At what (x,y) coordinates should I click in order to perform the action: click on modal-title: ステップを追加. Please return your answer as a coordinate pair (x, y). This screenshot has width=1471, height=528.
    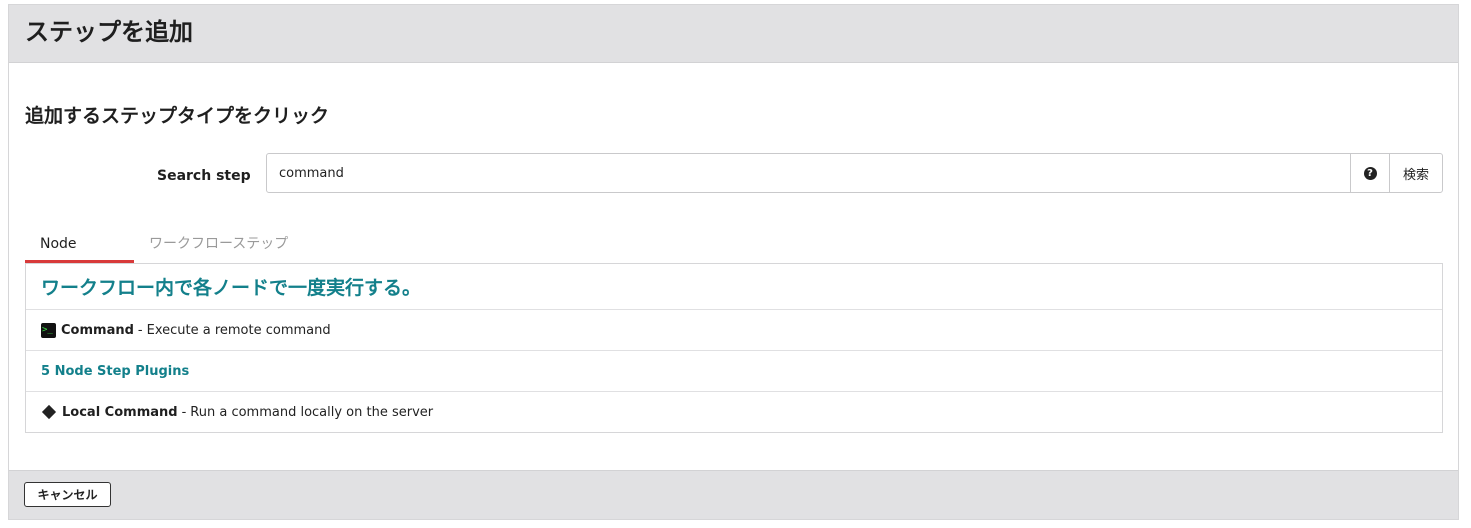
    Looking at the image, I should click on (109, 32).